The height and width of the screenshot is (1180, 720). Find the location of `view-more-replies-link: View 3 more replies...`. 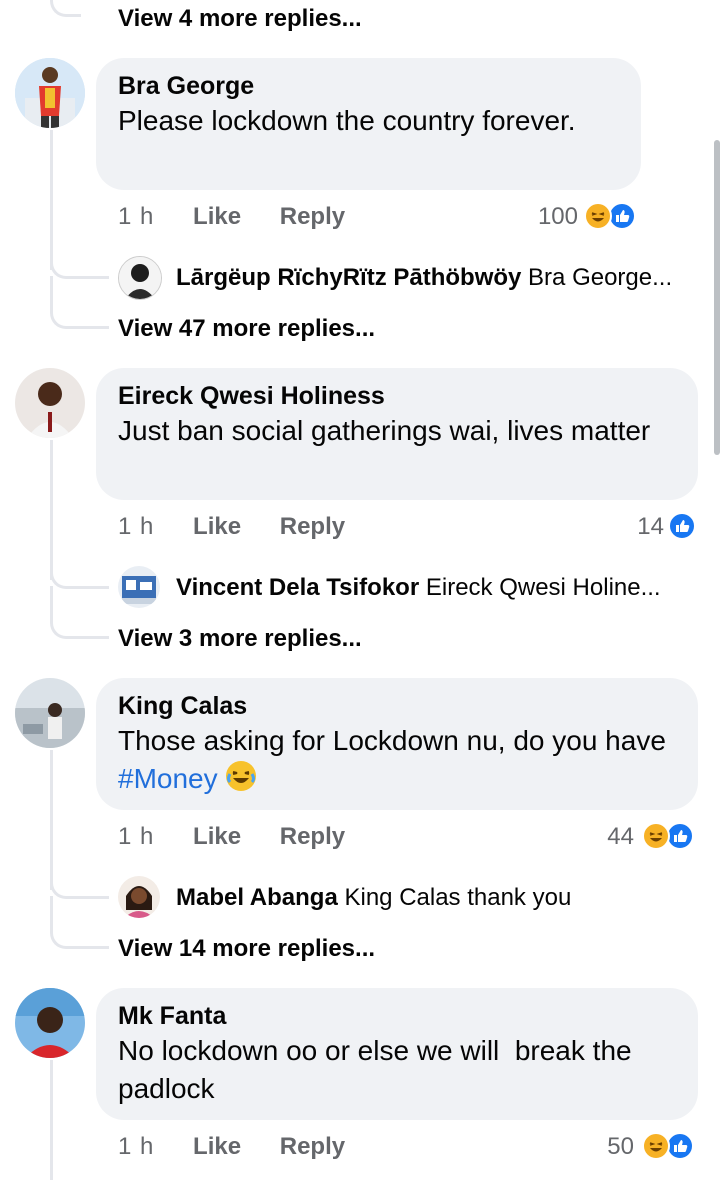

view-more-replies-link: View 3 more replies... is located at coordinates (240, 639).